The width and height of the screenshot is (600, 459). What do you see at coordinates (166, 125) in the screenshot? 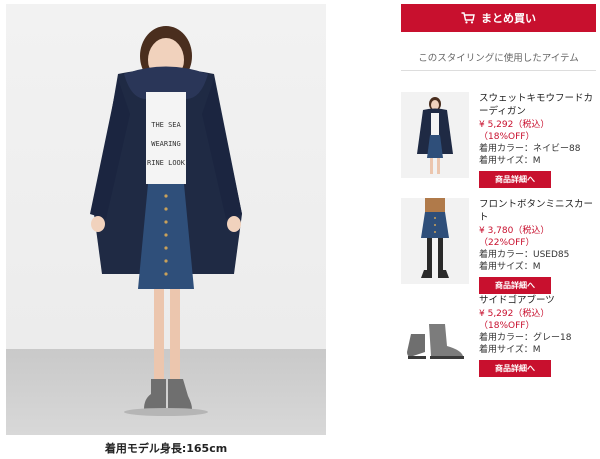
I see `shirt-line-1: THE SEA` at bounding box center [166, 125].